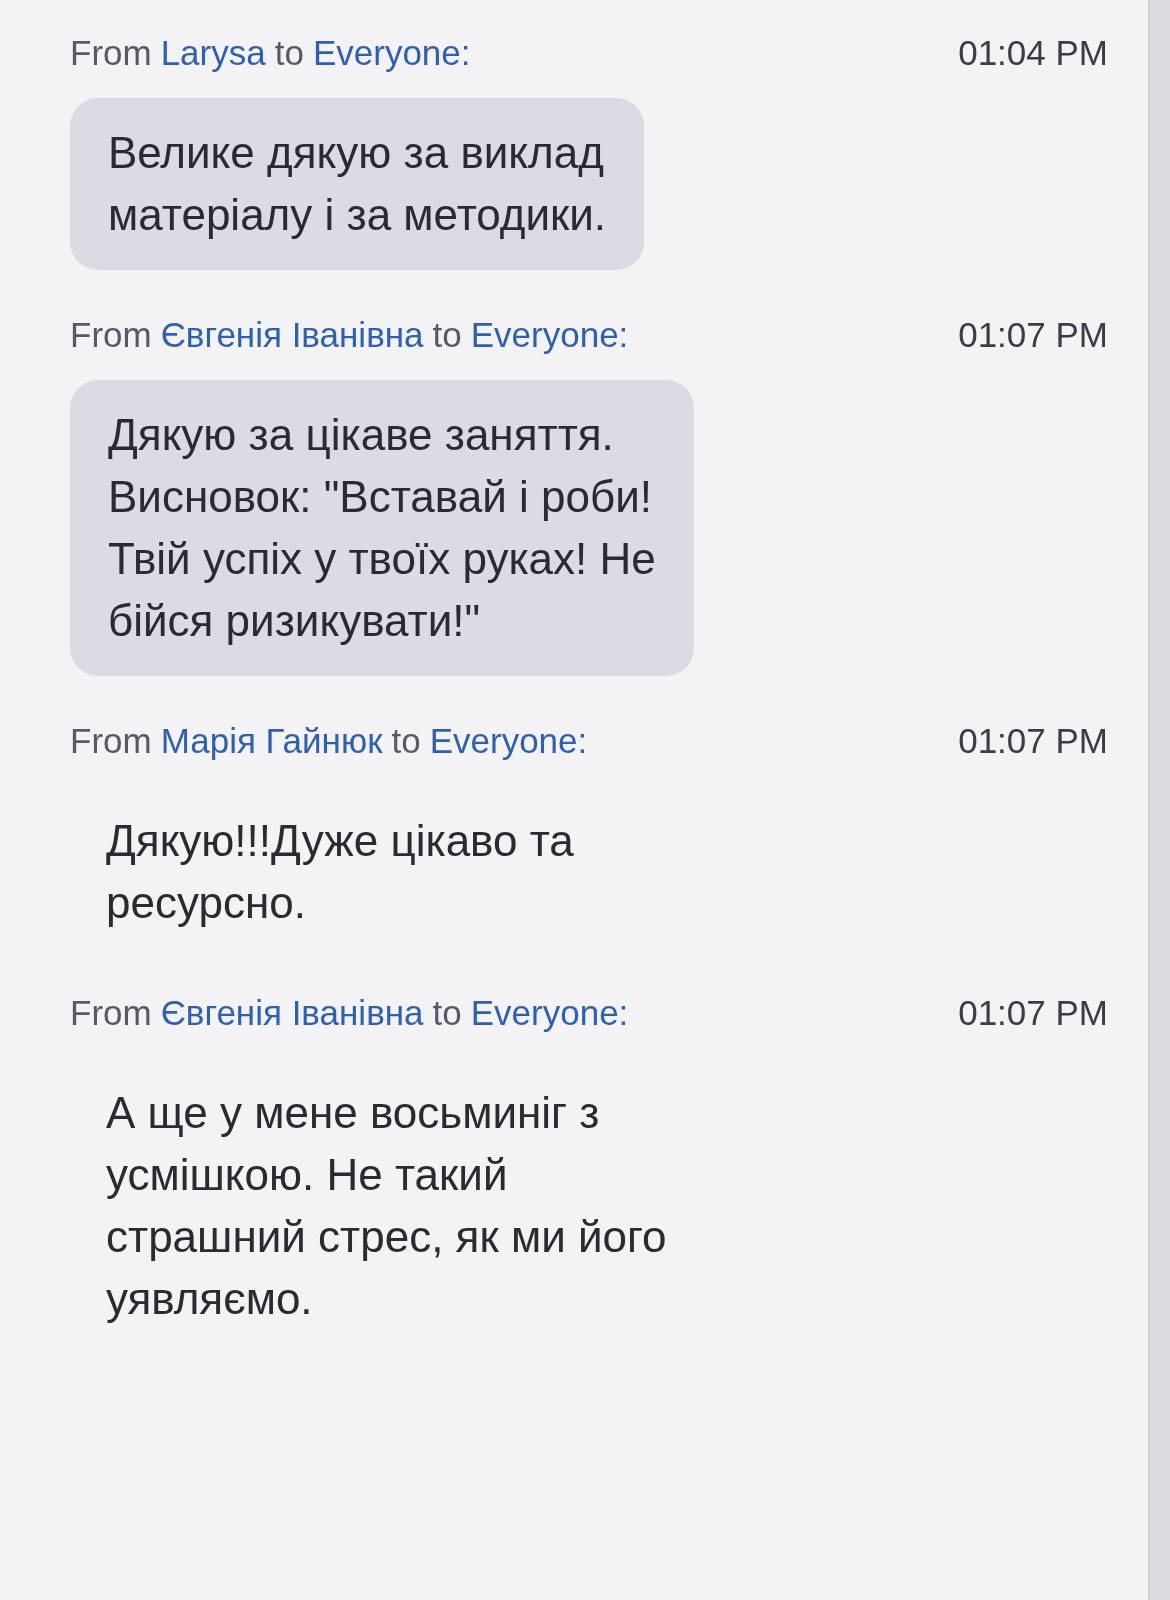  What do you see at coordinates (357, 184) in the screenshot?
I see `message-text: Велике дякую за виклад матеріалу і за методики.` at bounding box center [357, 184].